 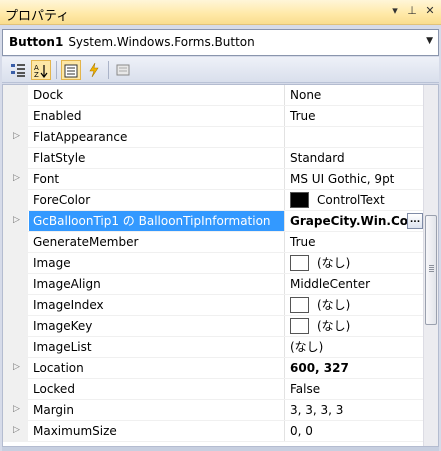 I want to click on object-selector: Button1 System.Windows.Forms.Button ▼, so click(x=220, y=42).